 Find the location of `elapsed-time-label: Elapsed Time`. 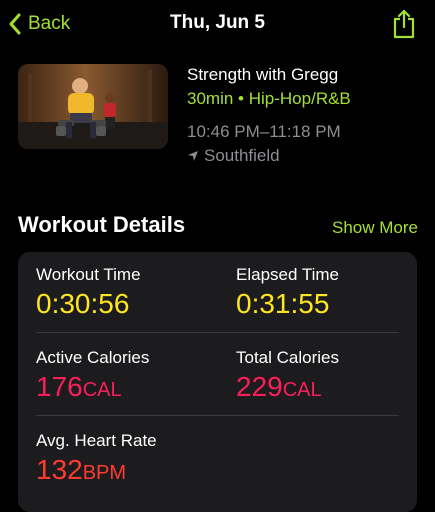

elapsed-time-label: Elapsed Time is located at coordinates (287, 274).